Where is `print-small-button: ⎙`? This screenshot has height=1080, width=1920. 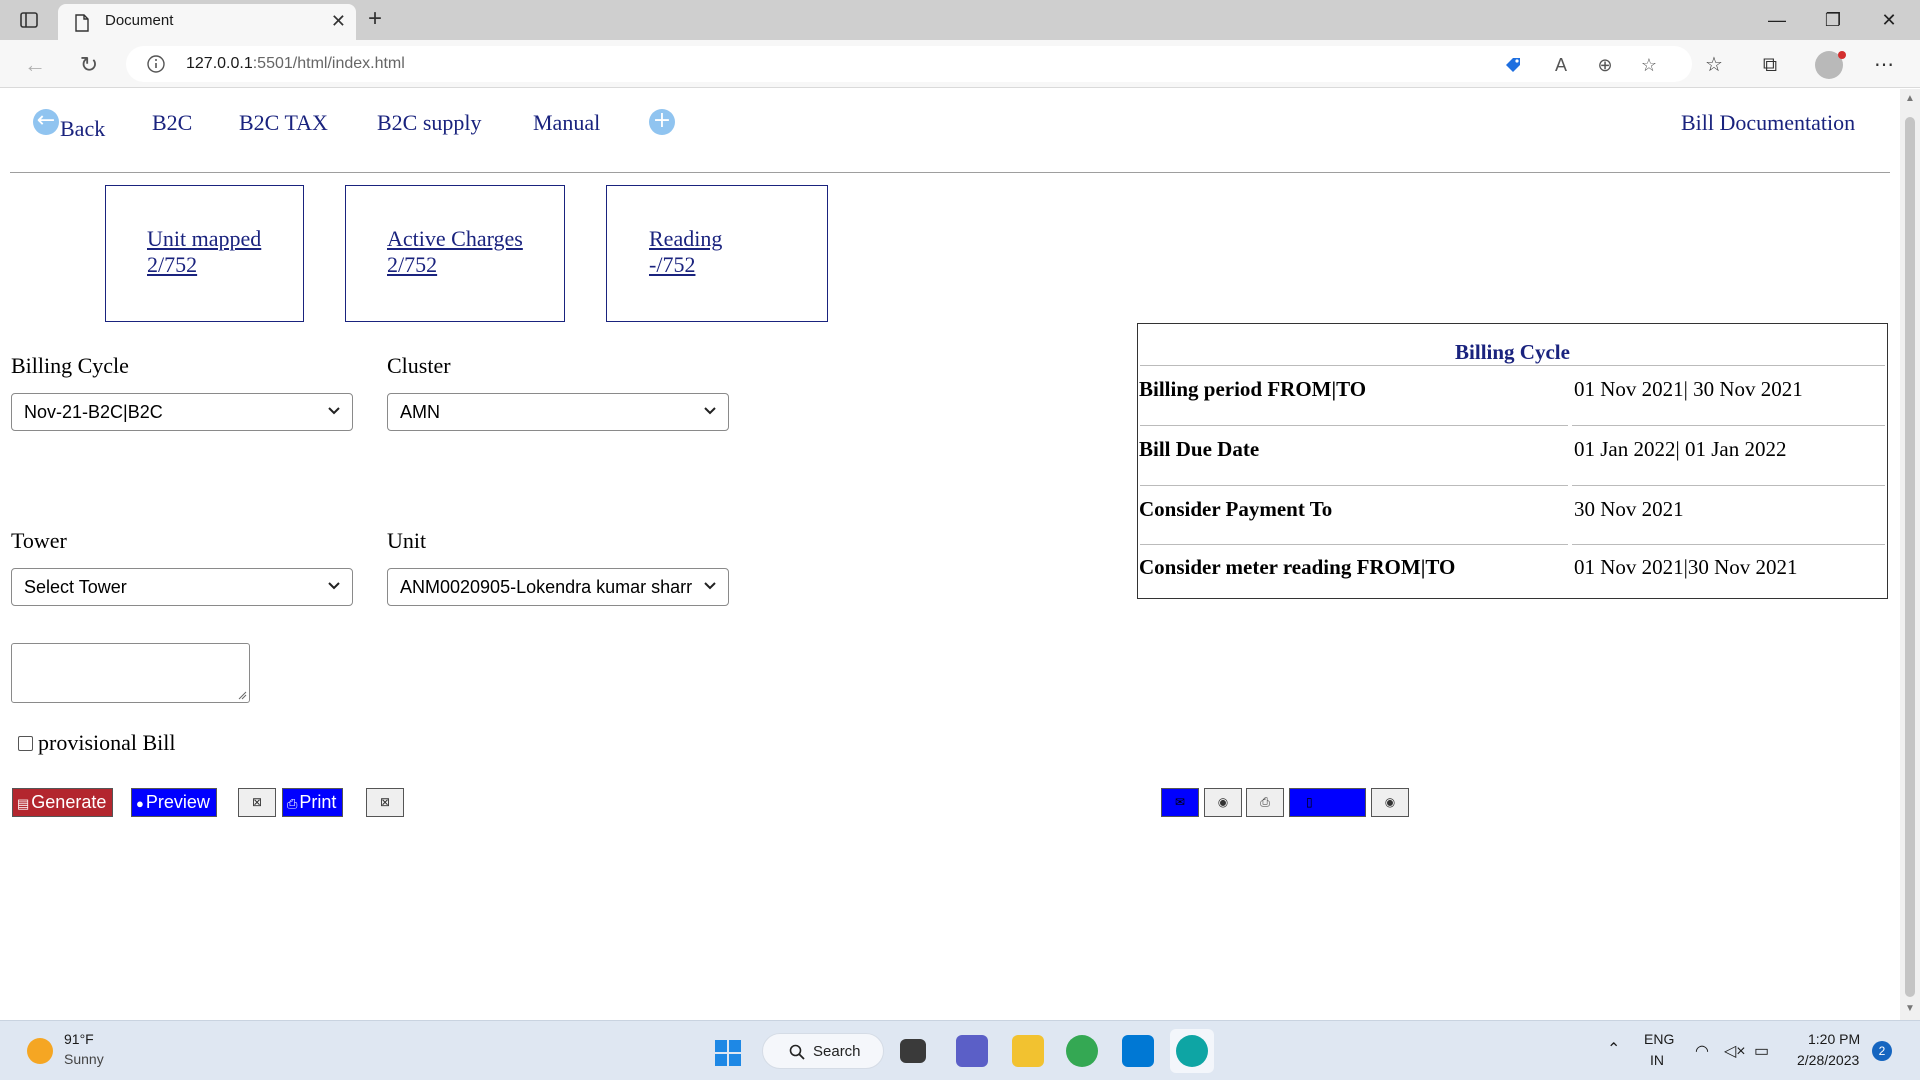
print-small-button: ⎙ is located at coordinates (1265, 802).